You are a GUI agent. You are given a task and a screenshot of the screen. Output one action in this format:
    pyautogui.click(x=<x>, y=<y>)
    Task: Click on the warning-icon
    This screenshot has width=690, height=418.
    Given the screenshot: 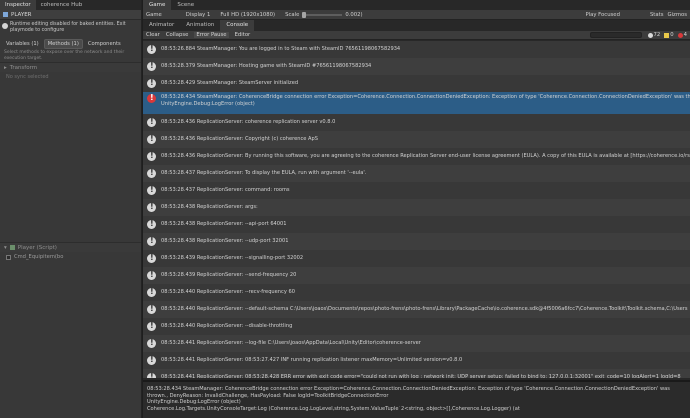 What is the action you would take?
    pyautogui.click(x=667, y=35)
    